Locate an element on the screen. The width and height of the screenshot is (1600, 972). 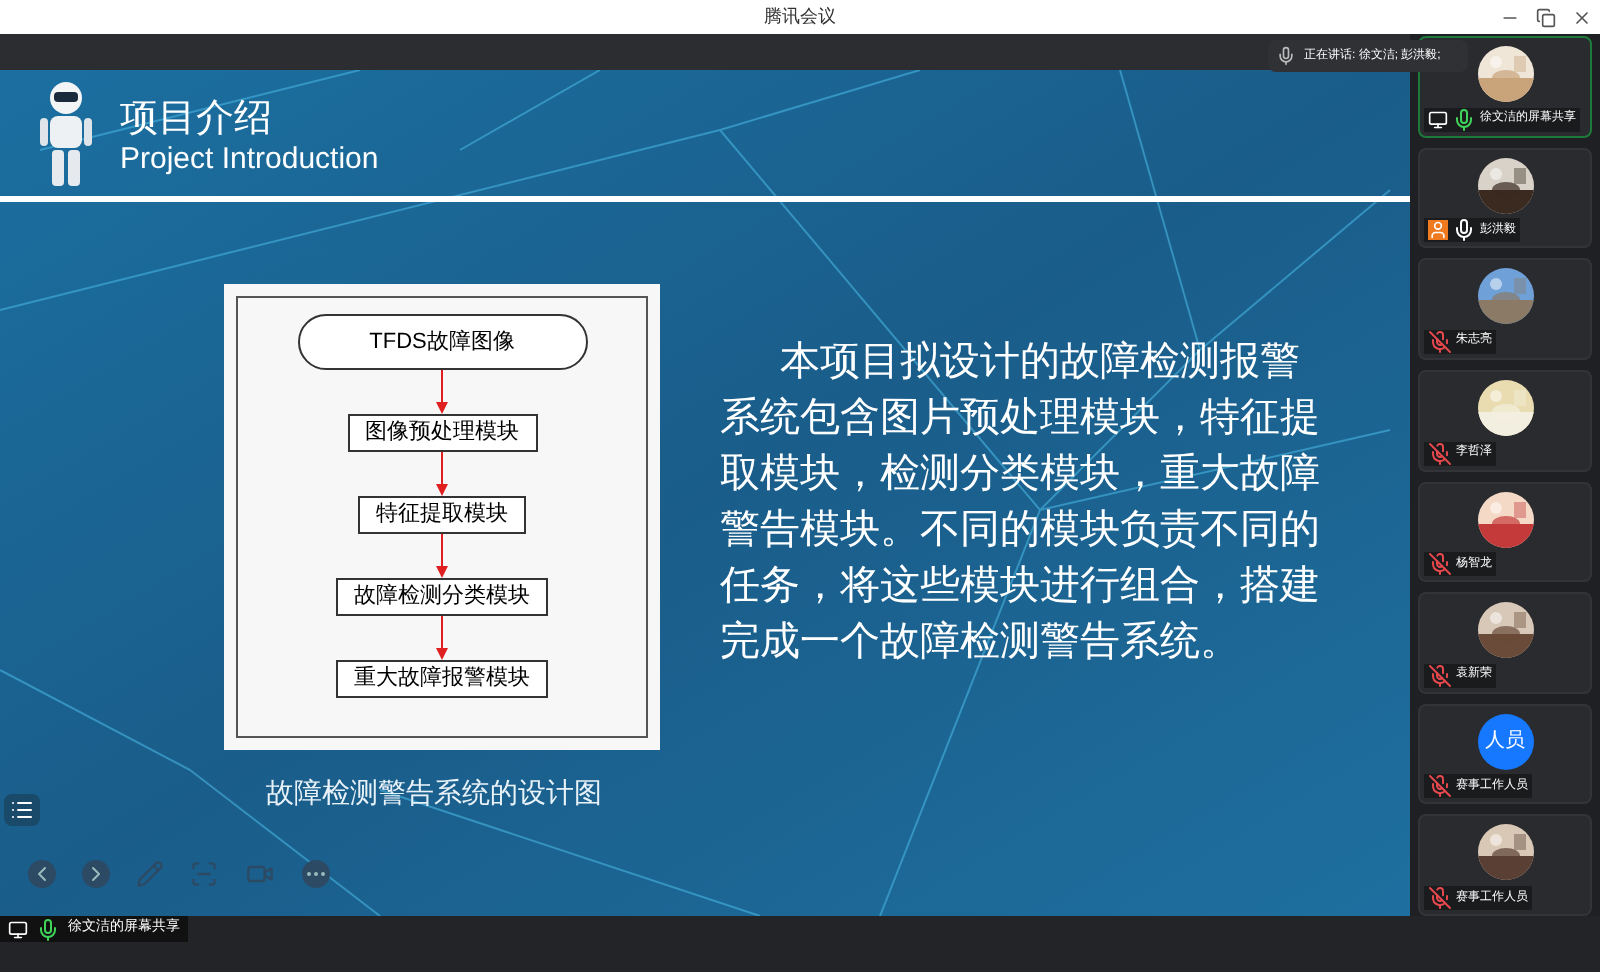
screen-share-icon is located at coordinates (18, 929).